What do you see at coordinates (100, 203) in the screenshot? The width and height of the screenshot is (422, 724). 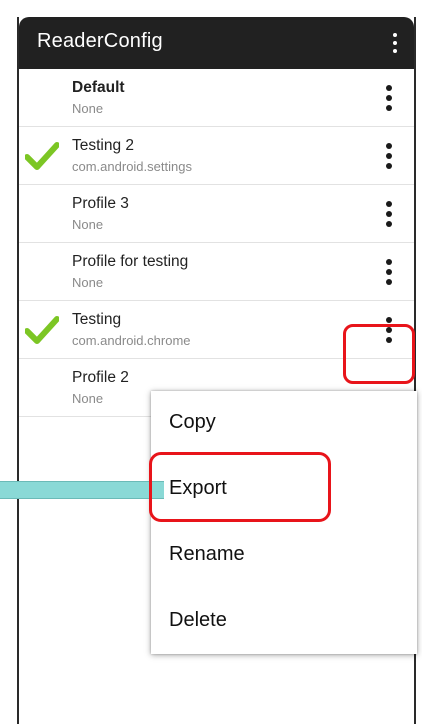 I see `profile-name: Profile 3` at bounding box center [100, 203].